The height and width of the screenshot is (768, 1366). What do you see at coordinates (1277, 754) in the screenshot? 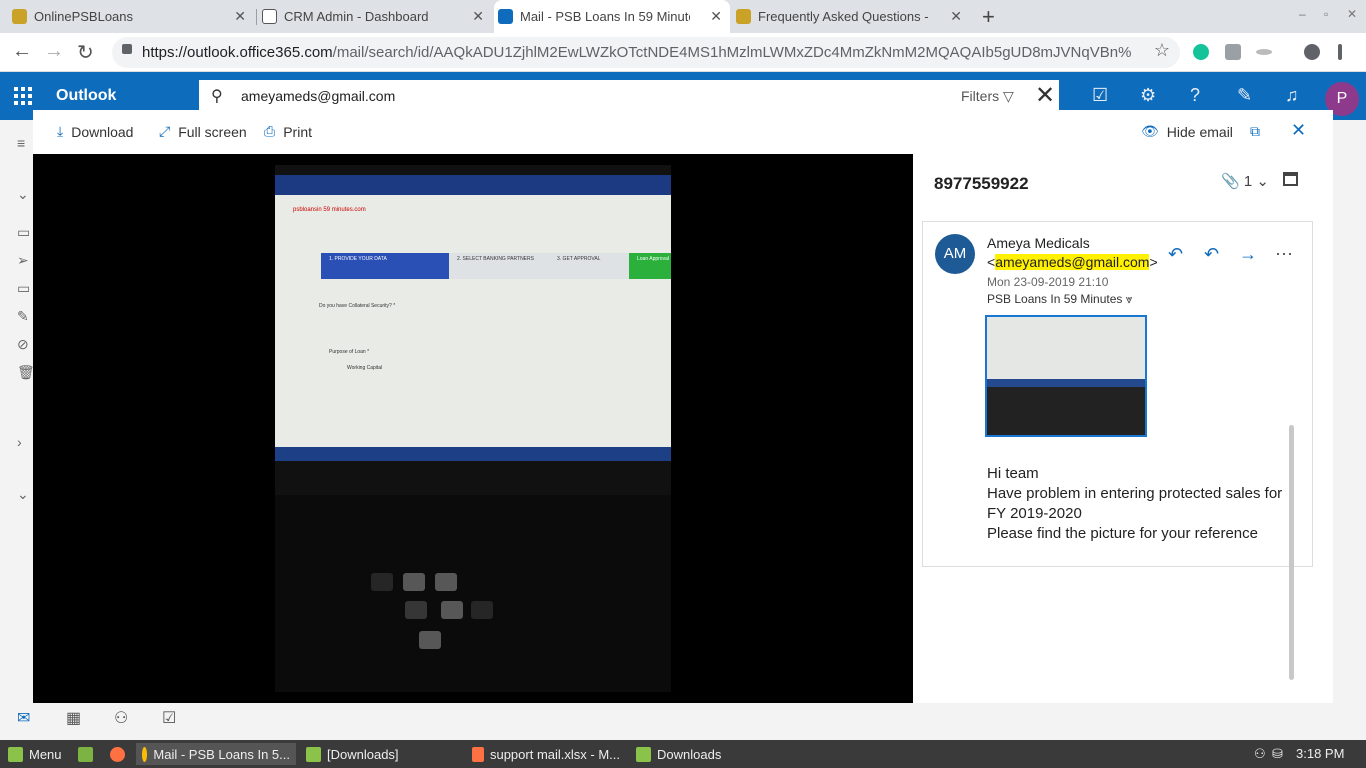
I see `network-icon: ⛁` at bounding box center [1277, 754].